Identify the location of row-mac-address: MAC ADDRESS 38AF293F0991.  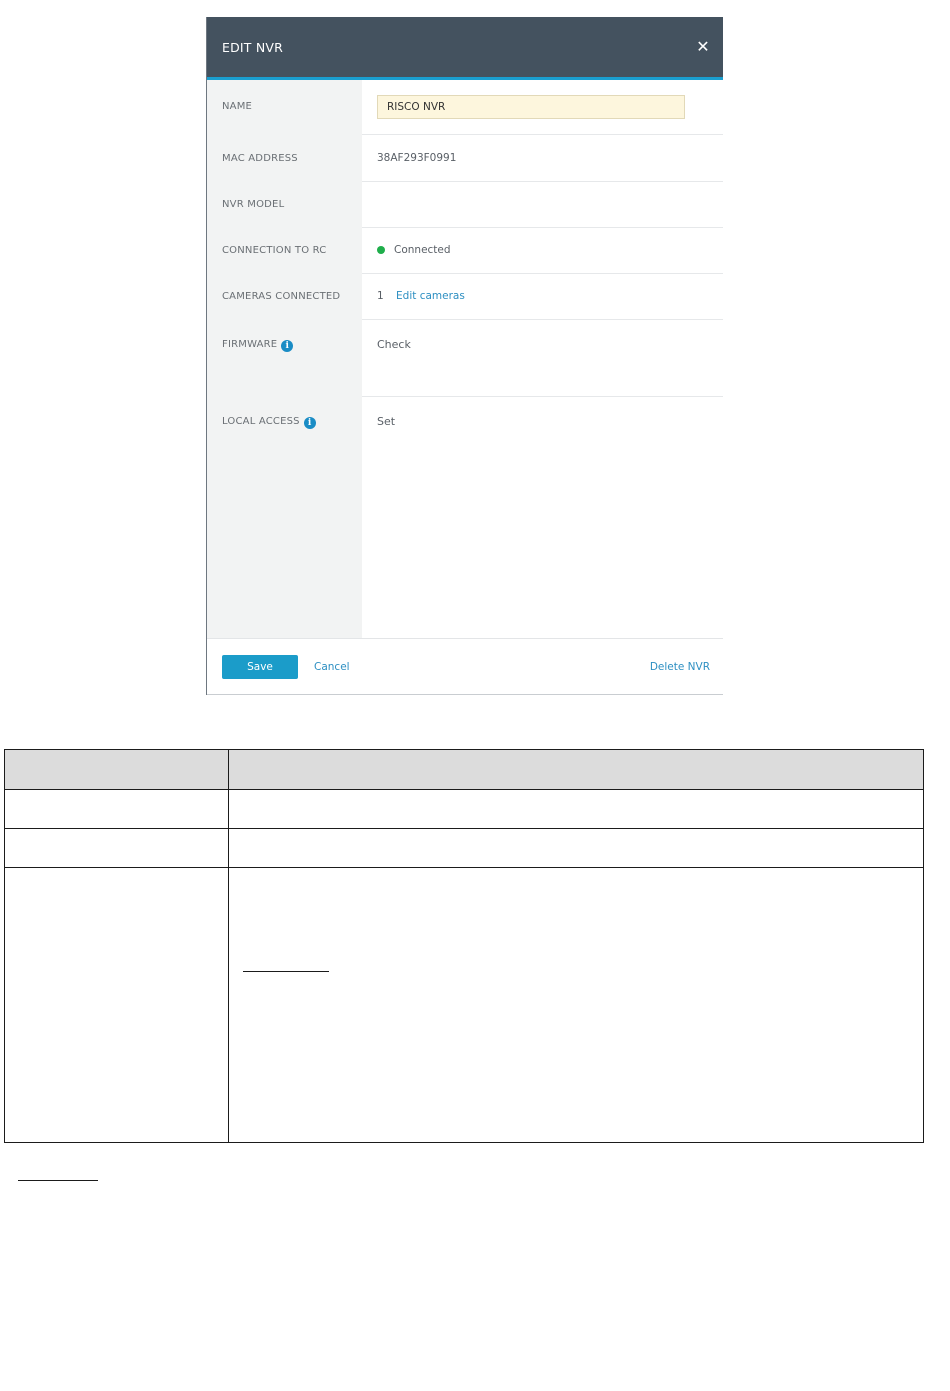
(465, 158).